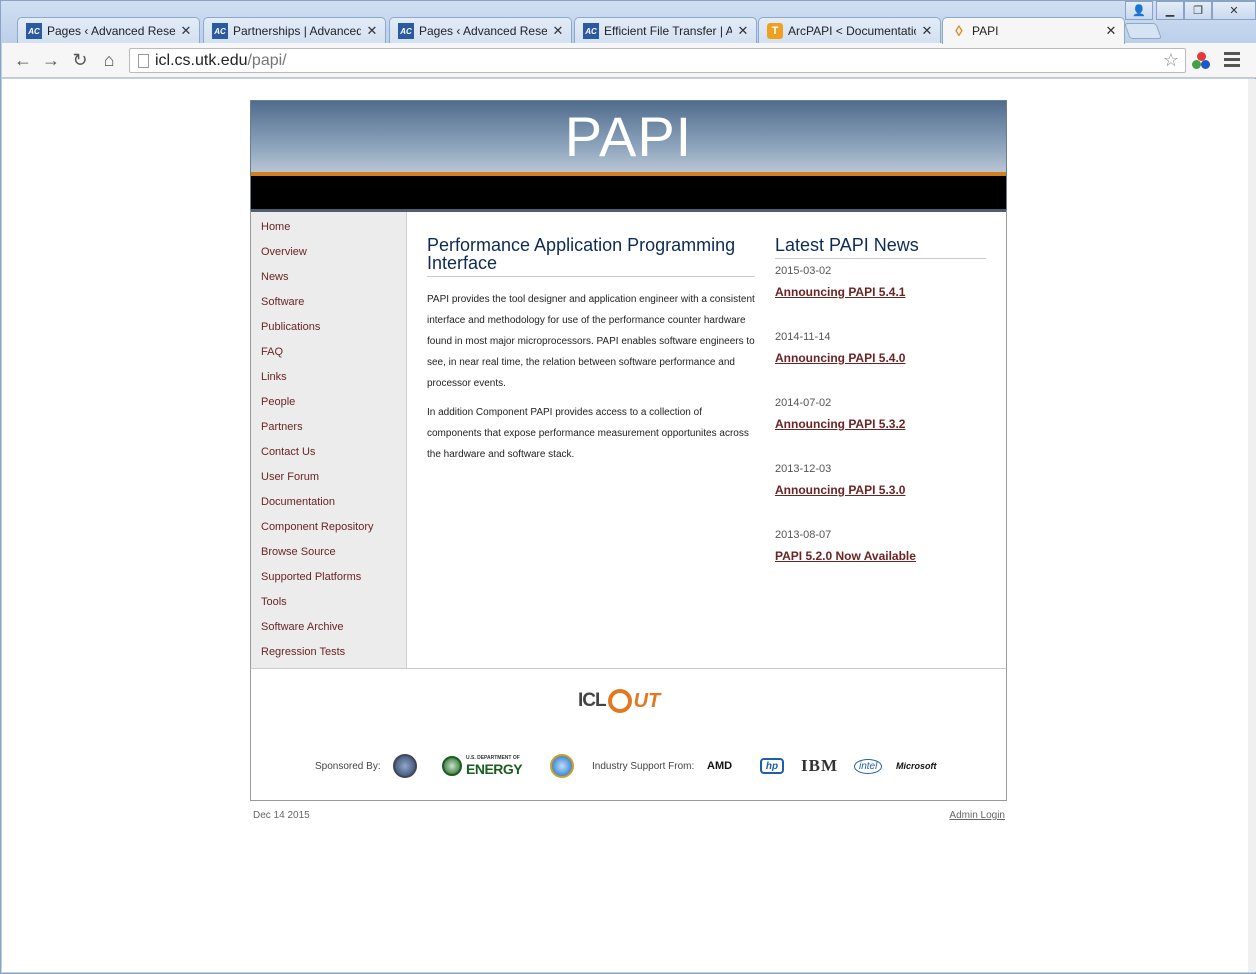 This screenshot has width=1256, height=974. What do you see at coordinates (80, 60) in the screenshot?
I see `reload-icon: ↻` at bounding box center [80, 60].